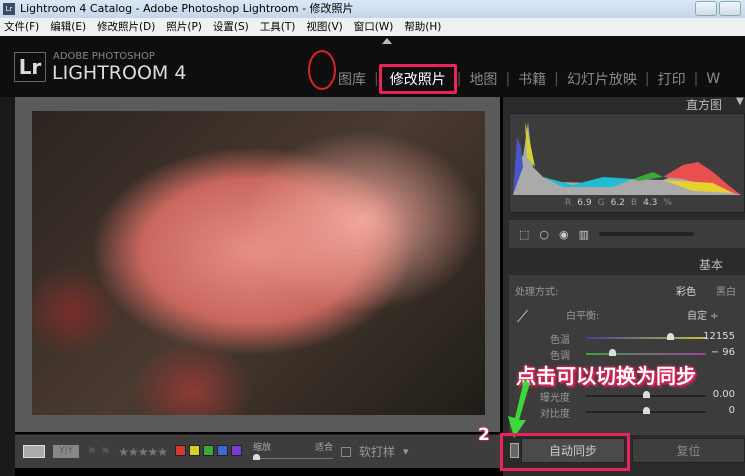 Image resolution: width=745 pixels, height=476 pixels. Describe the element at coordinates (730, 8) in the screenshot. I see `maximize-button` at that location.